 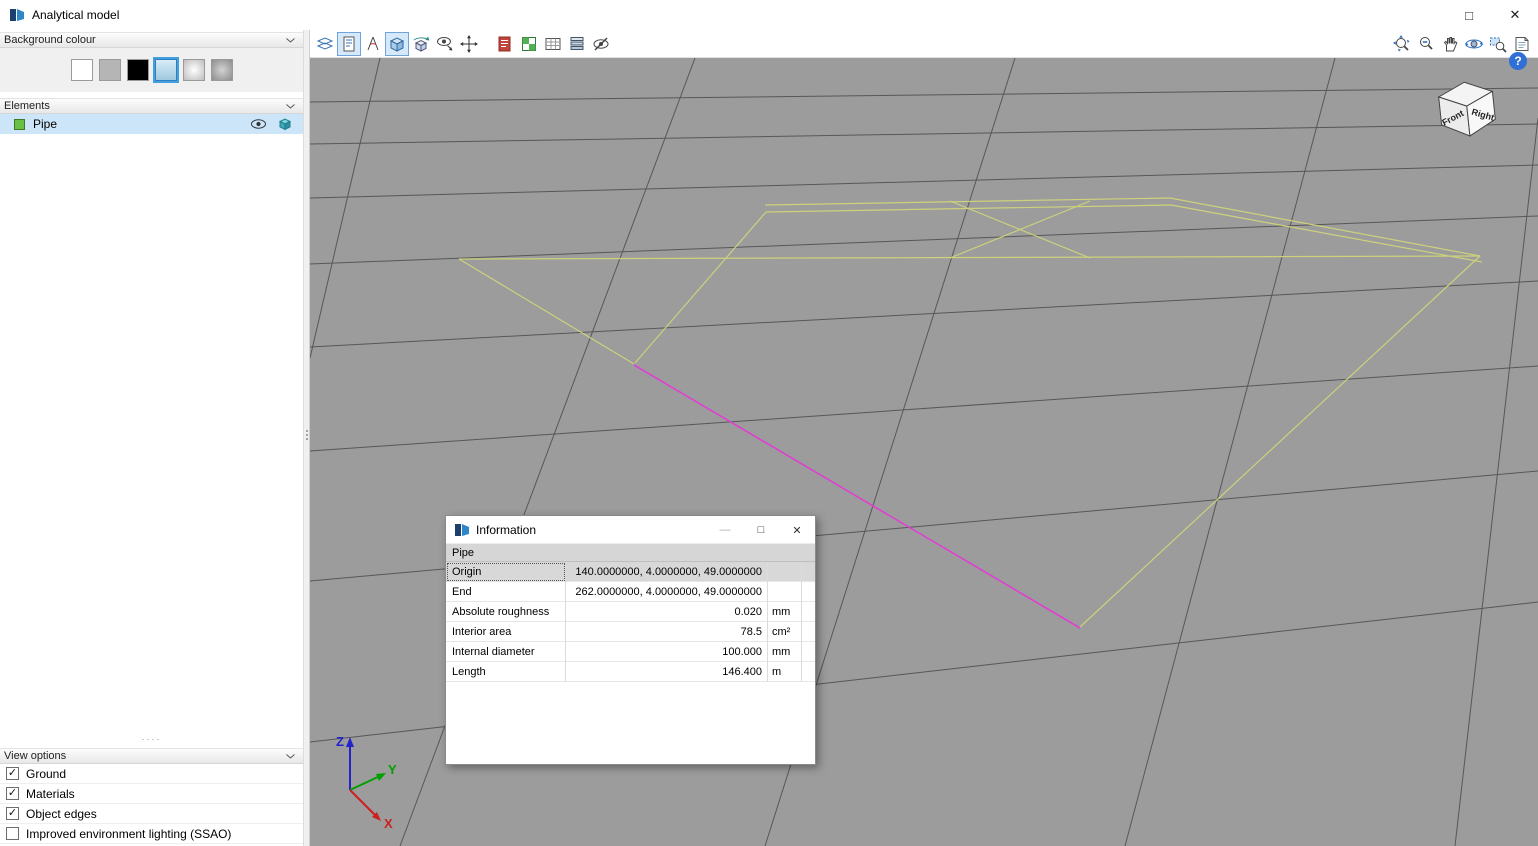 I want to click on elements-title: Elements, so click(x=27, y=106).